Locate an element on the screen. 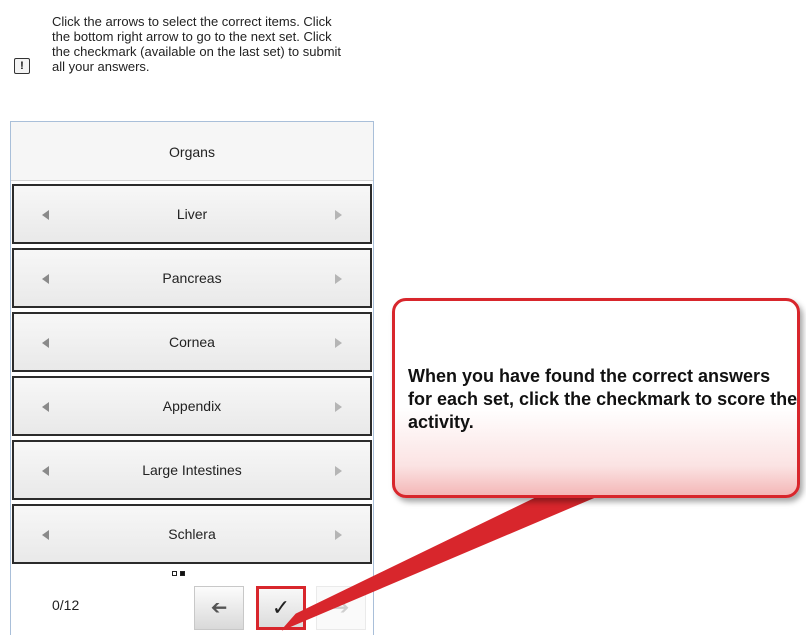 The width and height of the screenshot is (806, 635). panel-header: Organs is located at coordinates (192, 151).